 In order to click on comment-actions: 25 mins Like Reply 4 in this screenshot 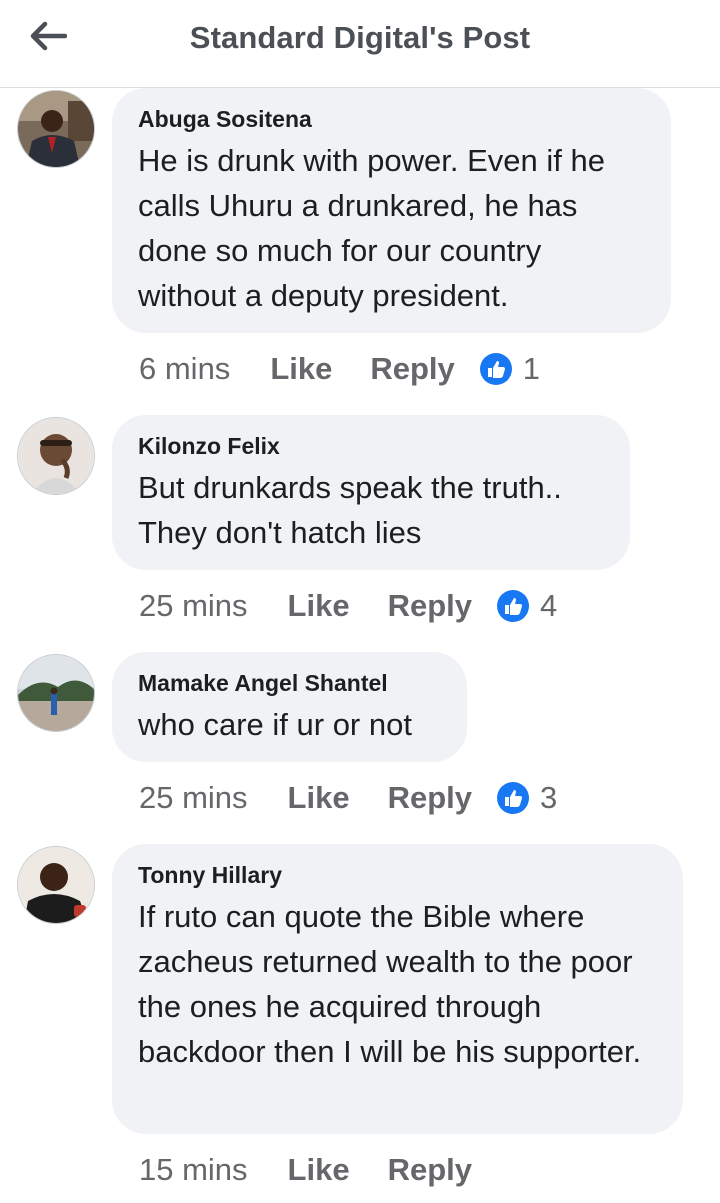, I will do `click(348, 606)`.